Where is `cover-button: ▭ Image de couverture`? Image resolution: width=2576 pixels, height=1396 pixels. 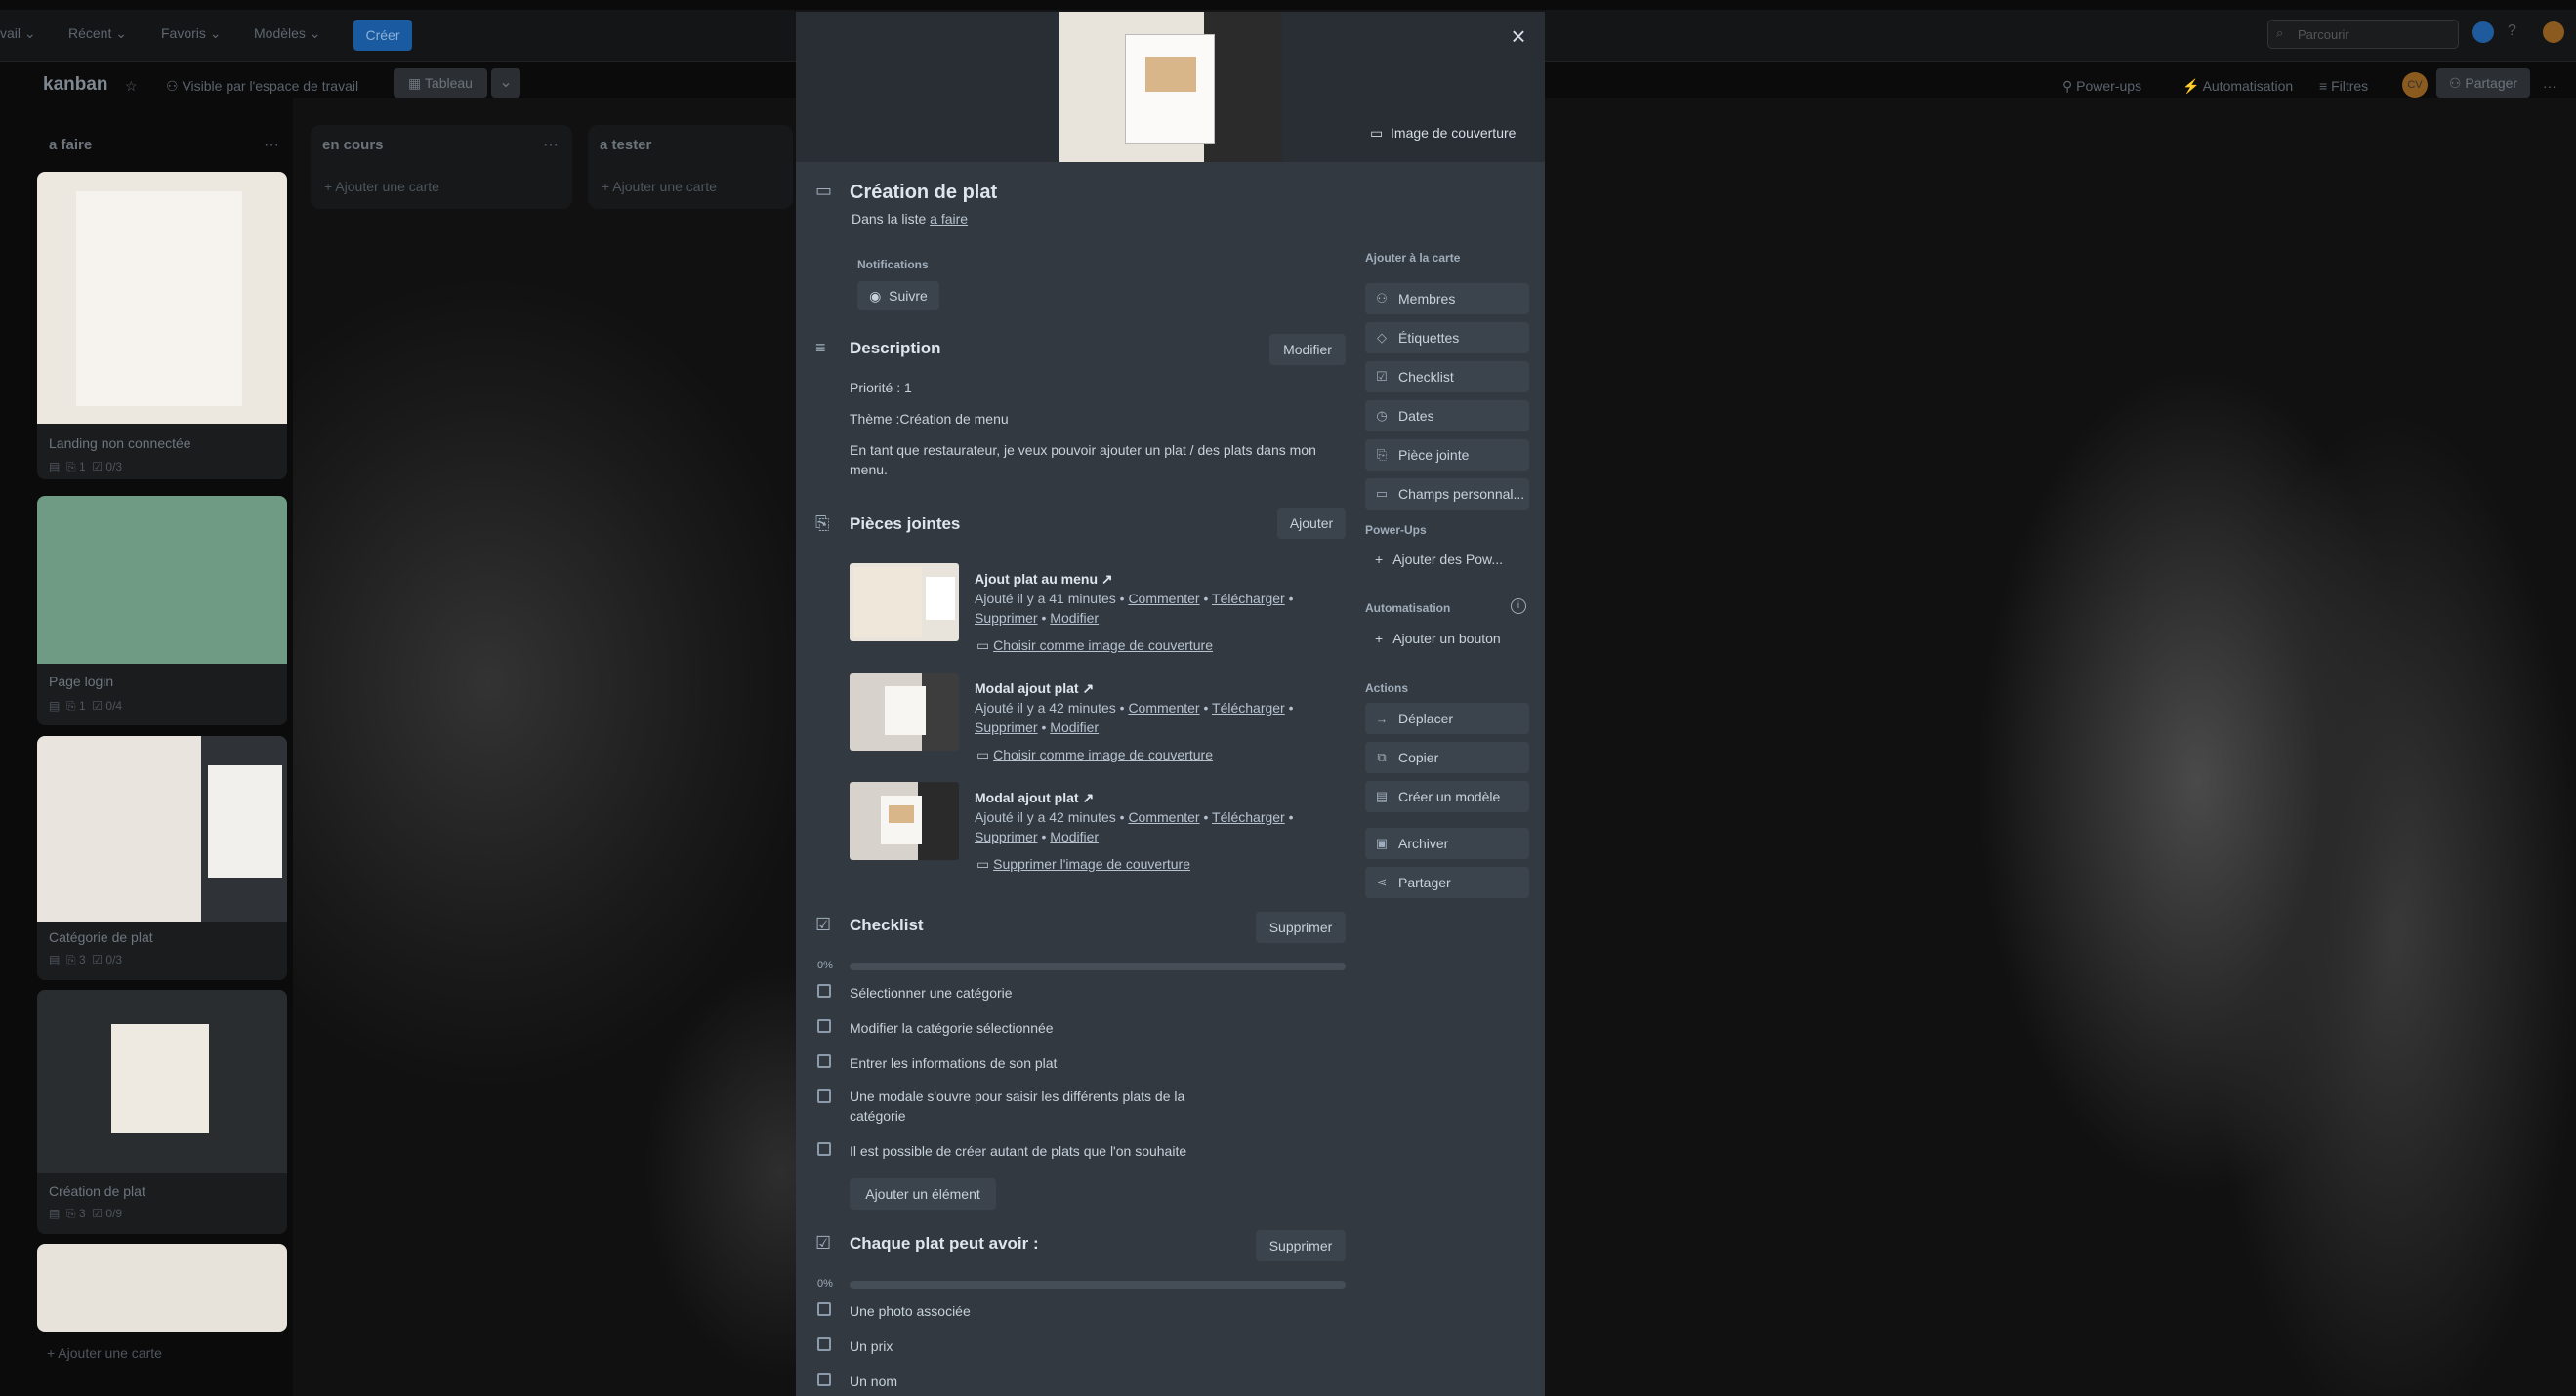 cover-button: ▭ Image de couverture is located at coordinates (1443, 134).